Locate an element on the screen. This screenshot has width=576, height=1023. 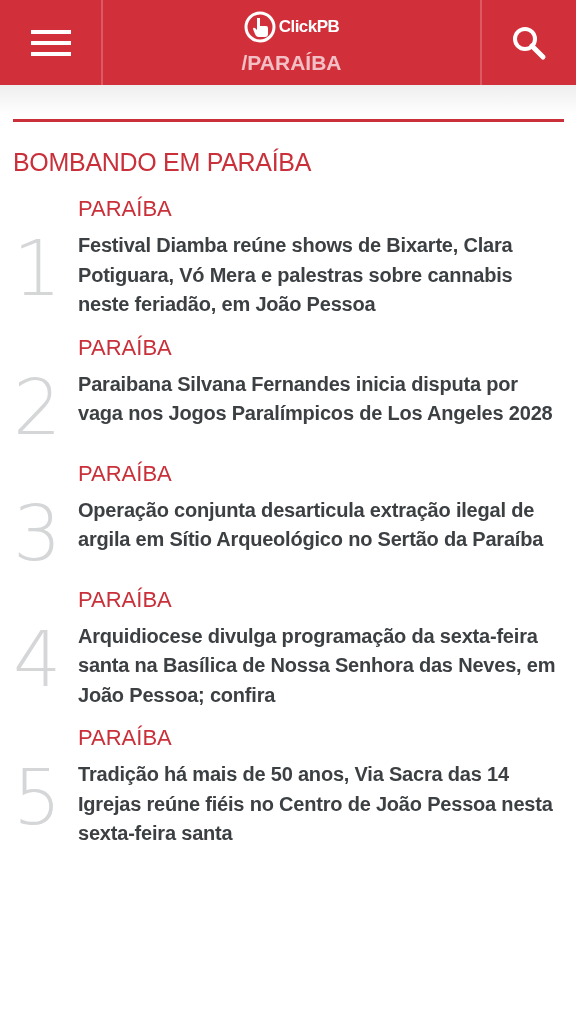
article-headline: Tradição há mais de 50 anos, Via Sacra das 14 Igrejas reúne fiéis no Centro de João Pessoa nesta sexta-feira santa is located at coordinates (321, 804).